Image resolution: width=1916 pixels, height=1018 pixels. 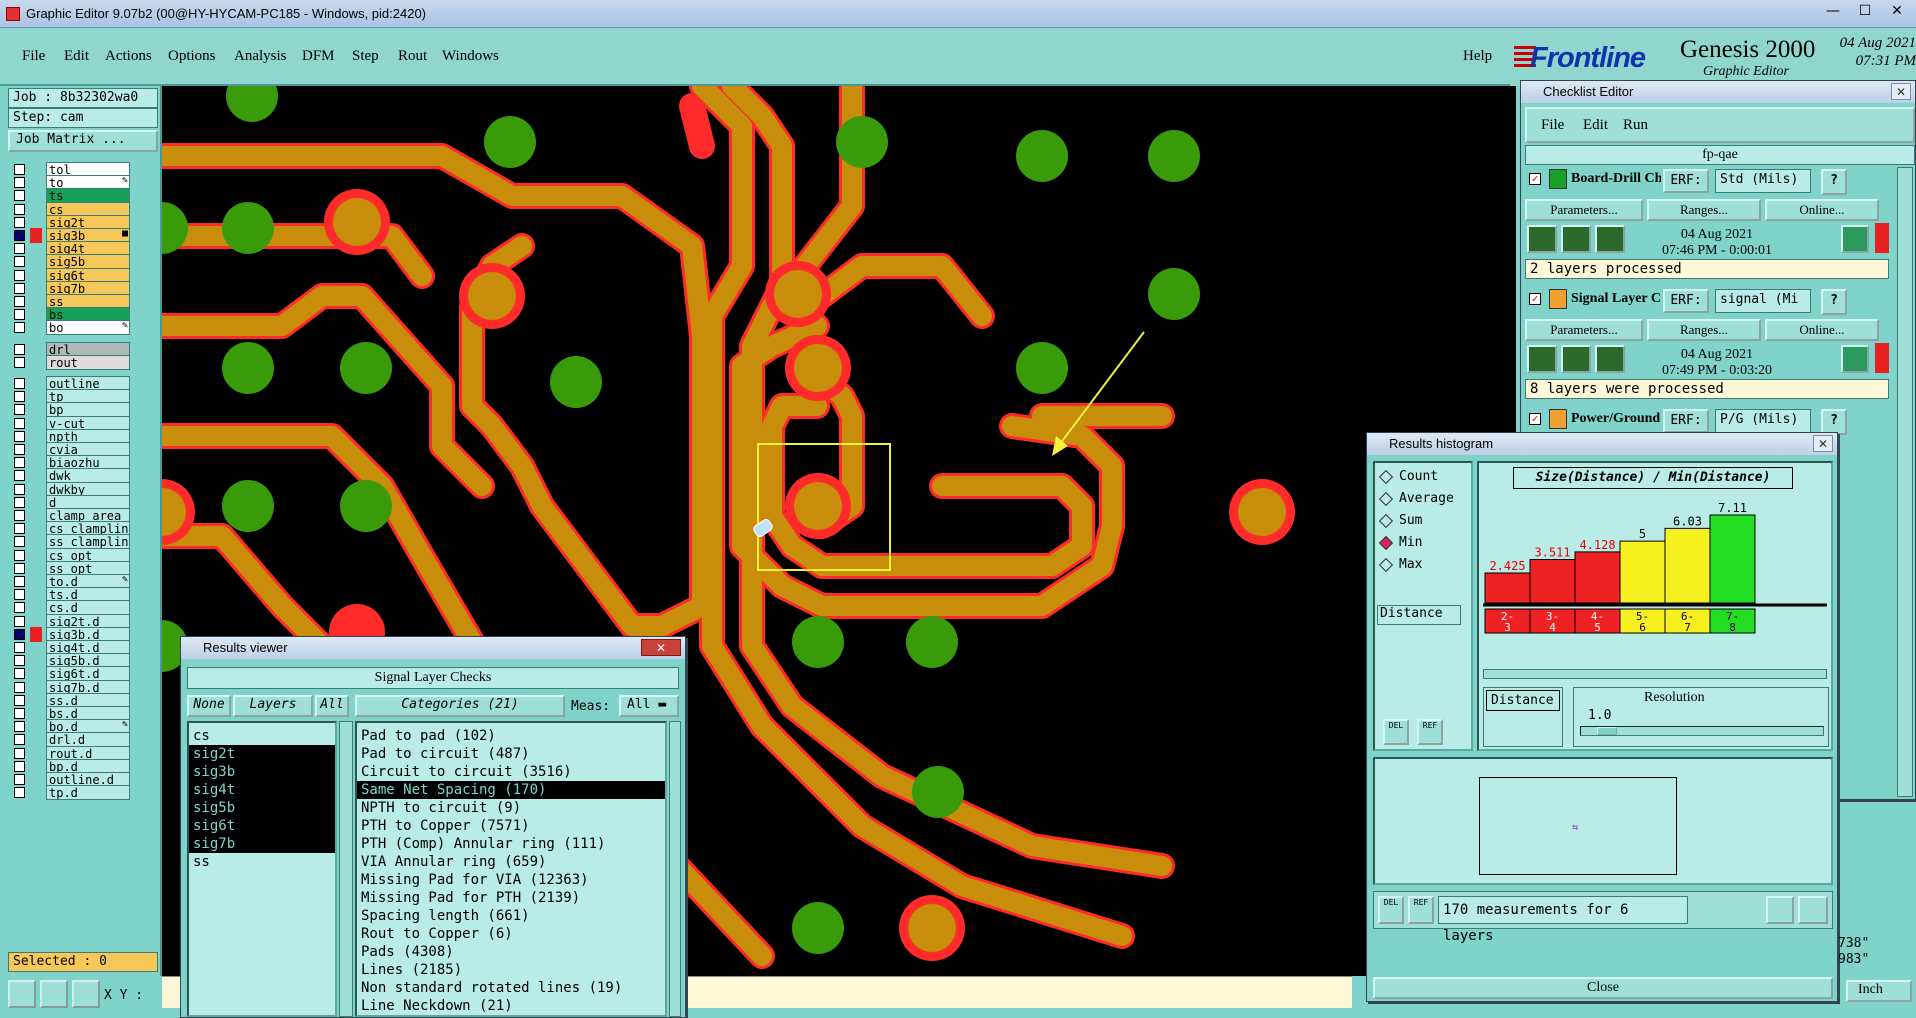 What do you see at coordinates (88, 362) in the screenshot?
I see `layer-name: rout` at bounding box center [88, 362].